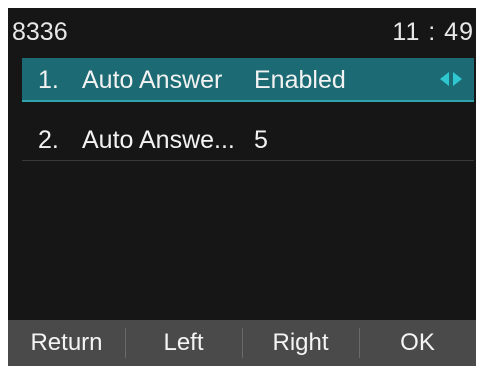 The height and width of the screenshot is (370, 485). What do you see at coordinates (417, 343) in the screenshot?
I see `ok-softkey: OK` at bounding box center [417, 343].